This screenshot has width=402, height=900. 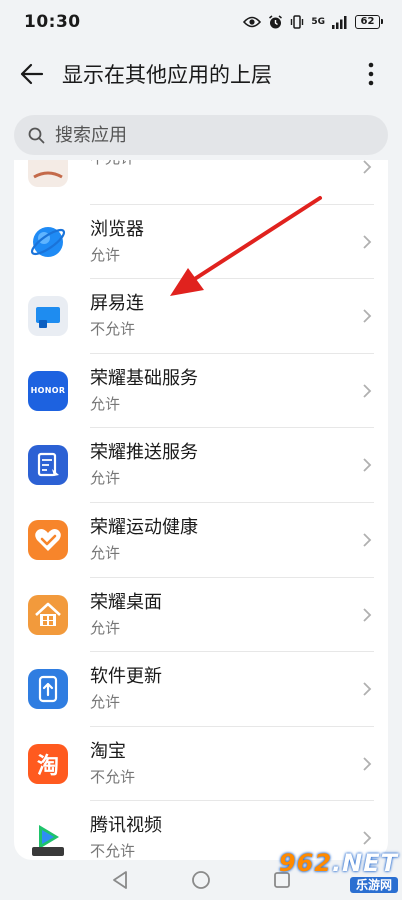 What do you see at coordinates (201, 615) in the screenshot?
I see `list-item: 荣耀桌面 允许` at bounding box center [201, 615].